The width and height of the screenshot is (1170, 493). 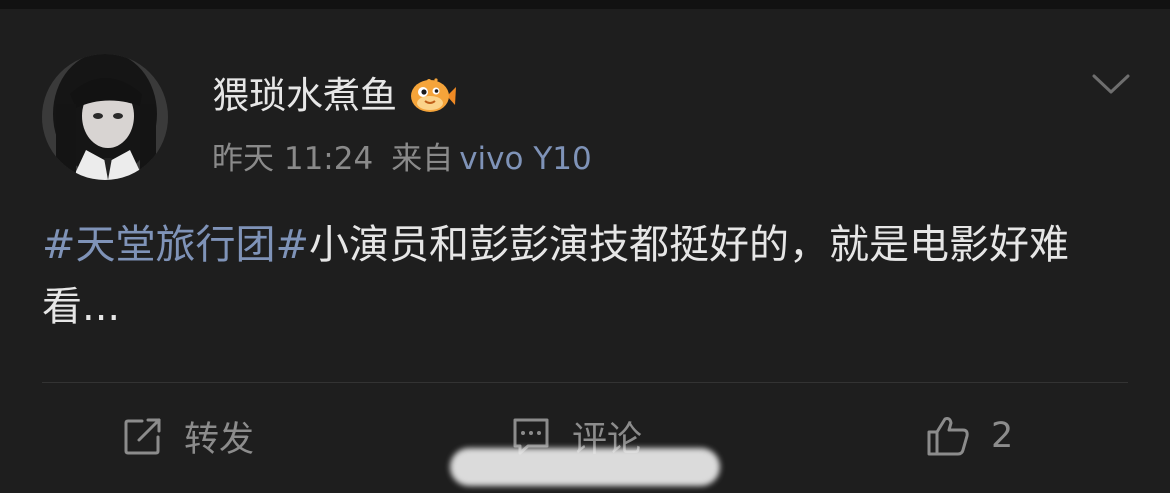 I want to click on toast-overlay, so click(x=585, y=467).